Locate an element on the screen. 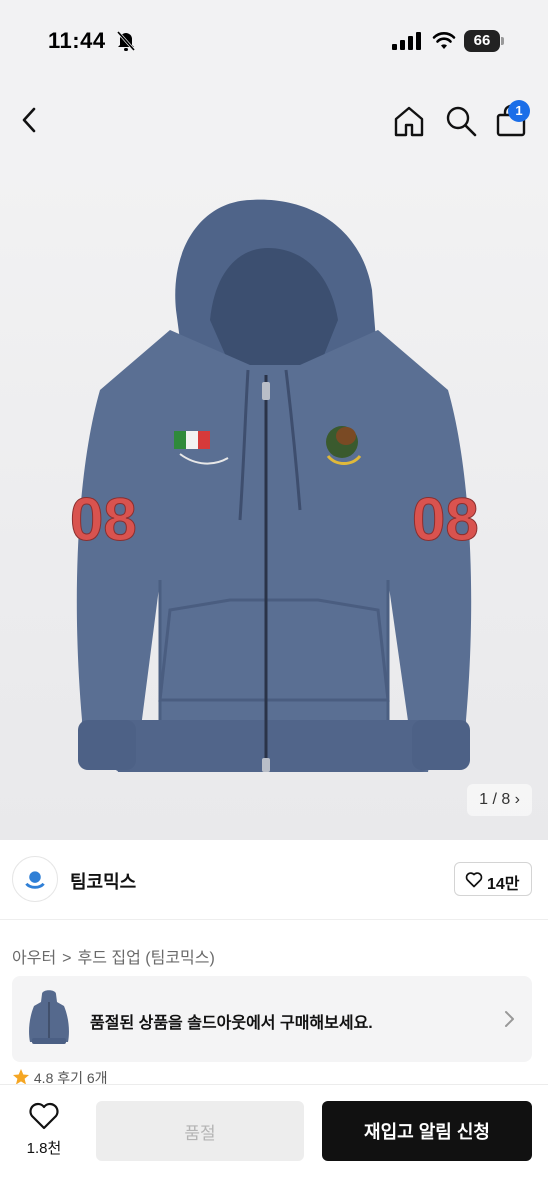 This screenshot has height=1200, width=548. chevron-right-icon is located at coordinates (509, 1019).